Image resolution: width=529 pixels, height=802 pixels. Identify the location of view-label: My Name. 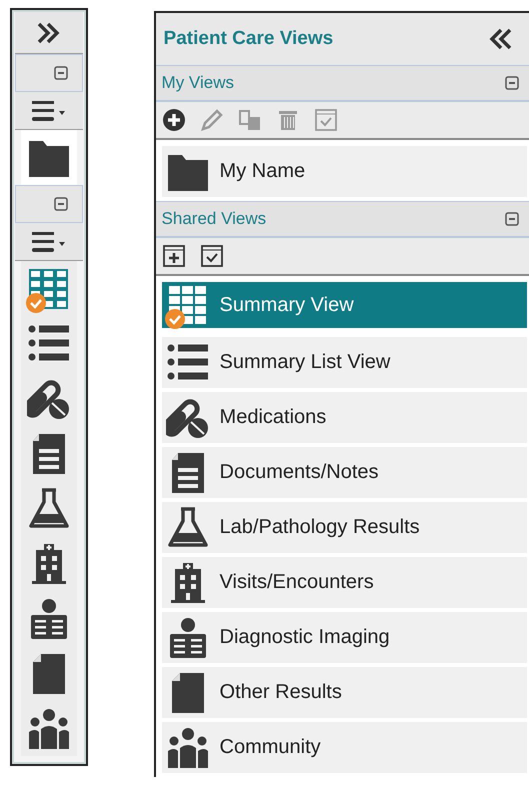
(263, 171).